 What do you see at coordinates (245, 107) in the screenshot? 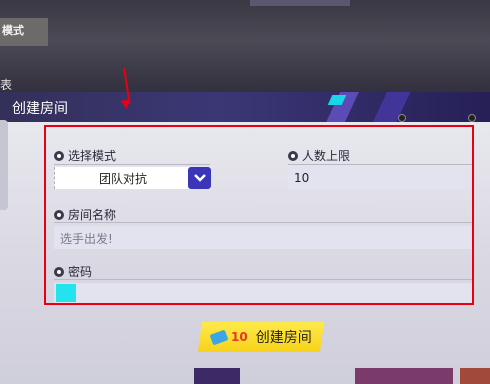
I see `dialog-header: 创建房间` at bounding box center [245, 107].